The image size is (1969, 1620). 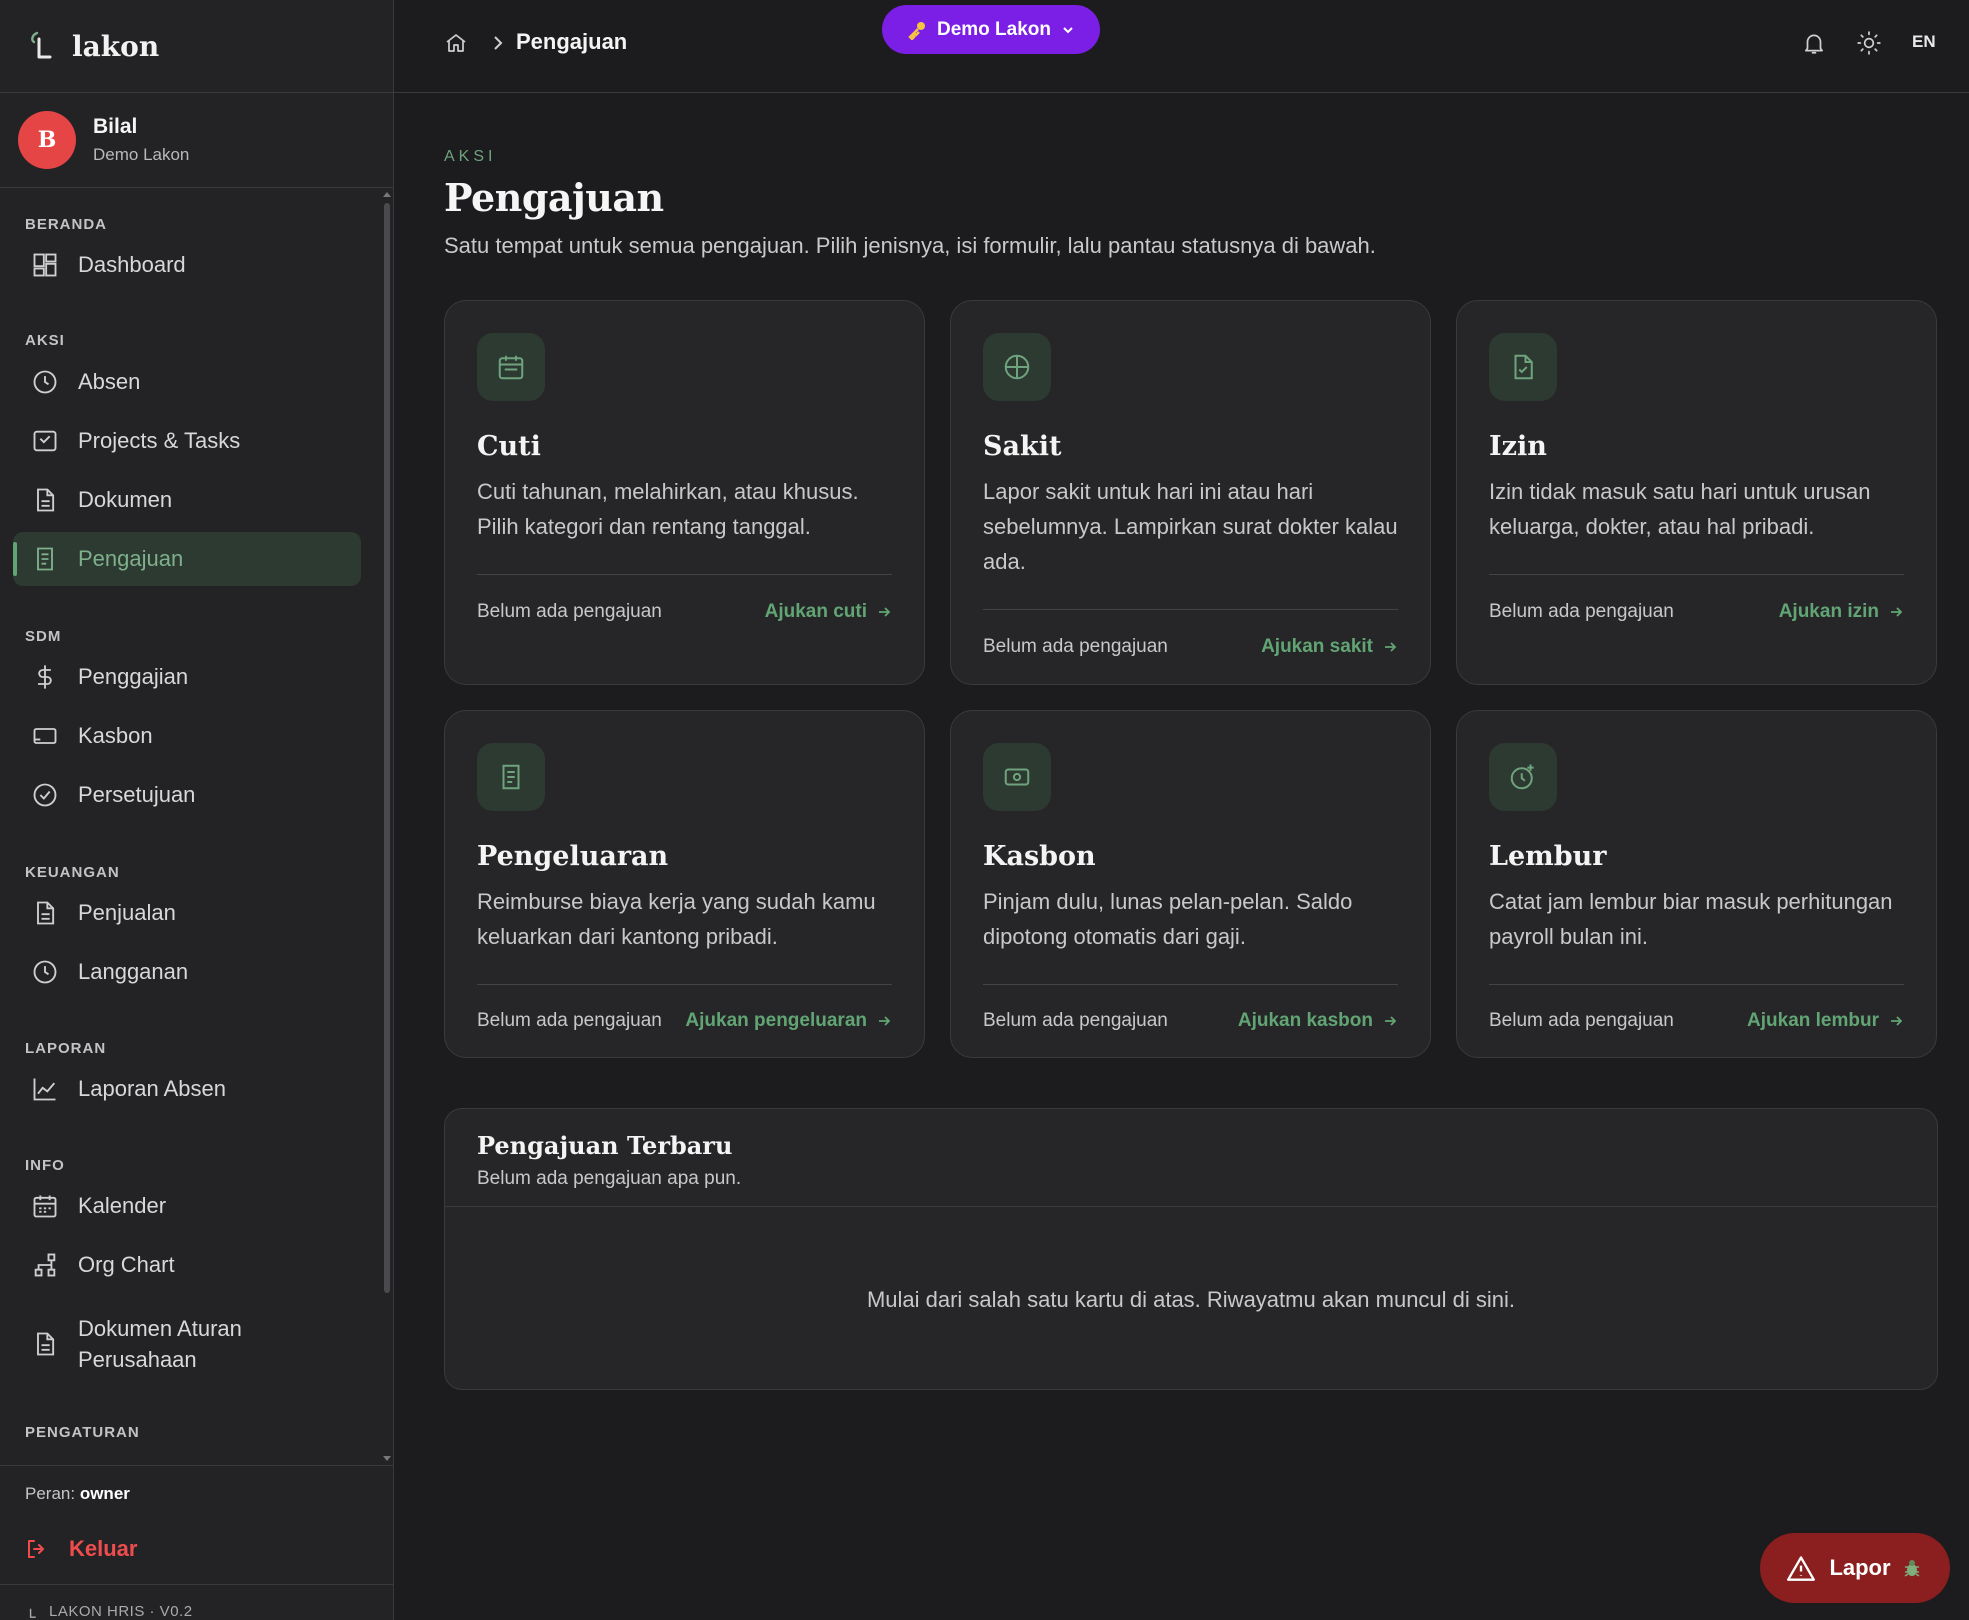 I want to click on card-action-label: Ajukan kasbon, so click(x=1305, y=1020).